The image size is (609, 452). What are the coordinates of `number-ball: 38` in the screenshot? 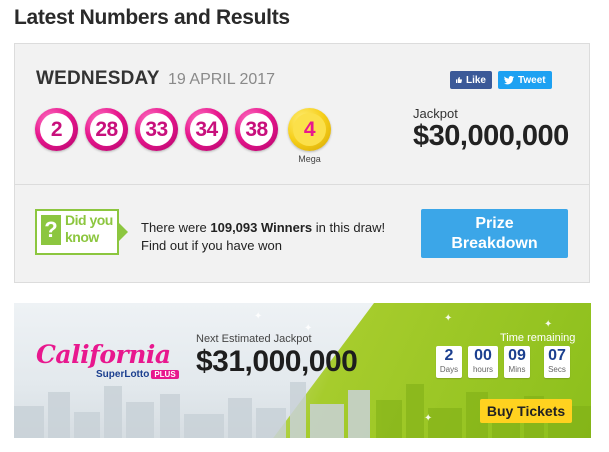 It's located at (256, 129).